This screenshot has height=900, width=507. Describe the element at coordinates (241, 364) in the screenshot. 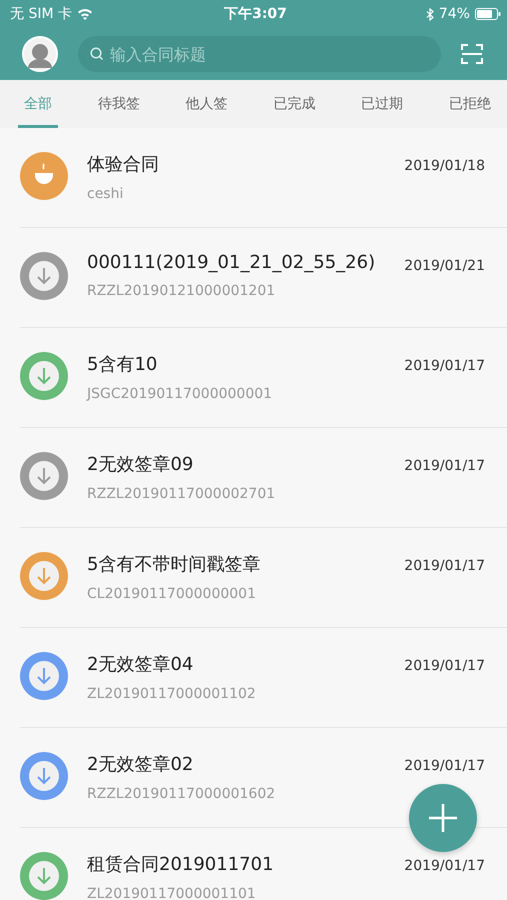

I see `contract-title: 5含有10` at that location.